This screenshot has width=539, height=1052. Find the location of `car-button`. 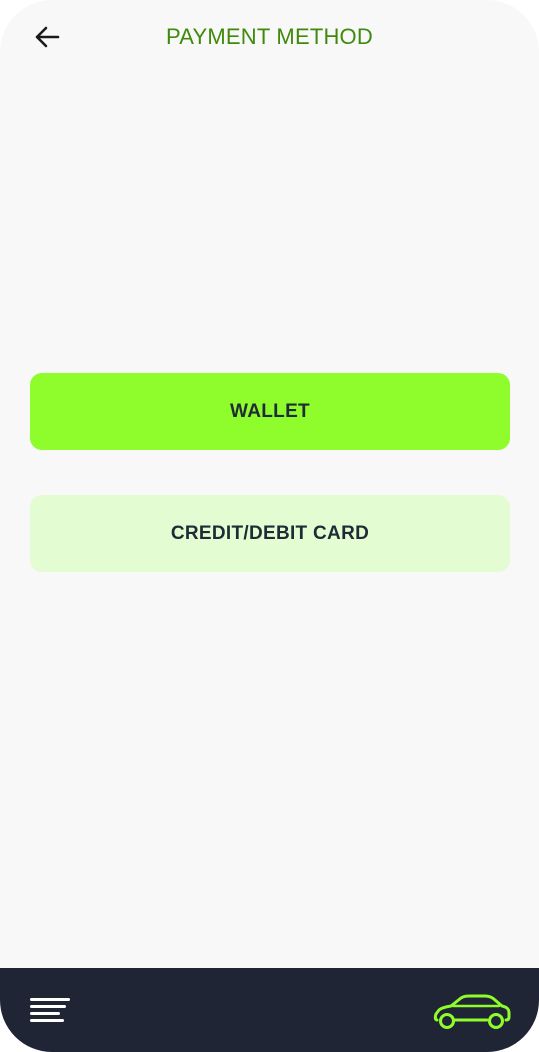

car-button is located at coordinates (473, 1012).